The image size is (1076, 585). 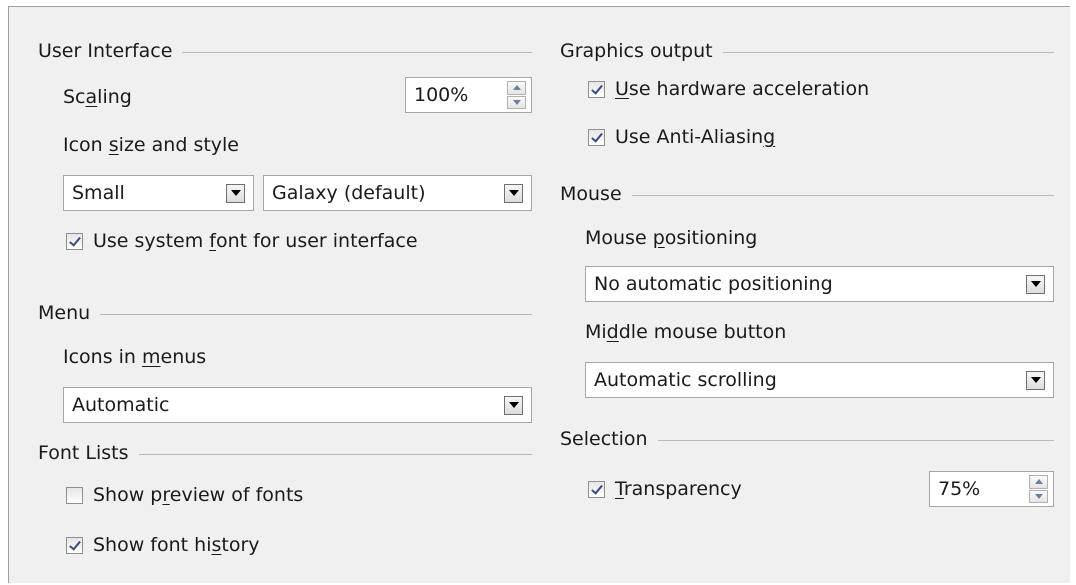 I want to click on anti-aliasing-checkbox-row: Use Anti-Aliasing, so click(x=681, y=137).